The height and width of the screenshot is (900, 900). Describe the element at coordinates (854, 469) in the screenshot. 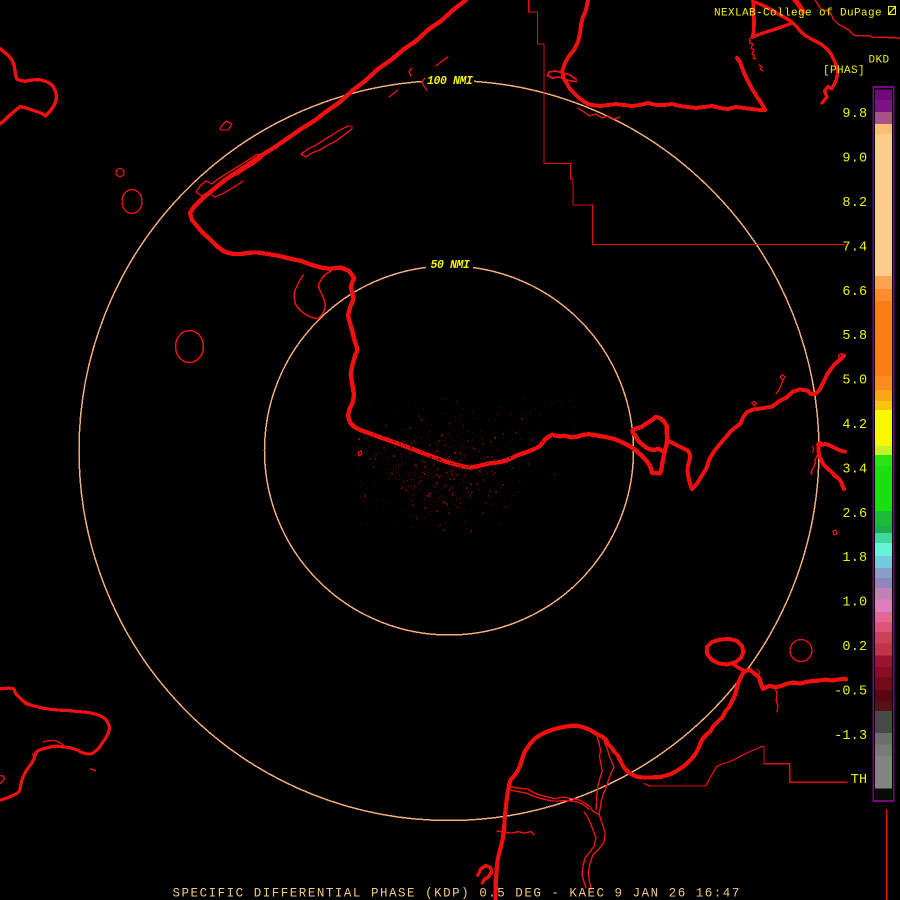

I see `svg-text: 3.4` at that location.